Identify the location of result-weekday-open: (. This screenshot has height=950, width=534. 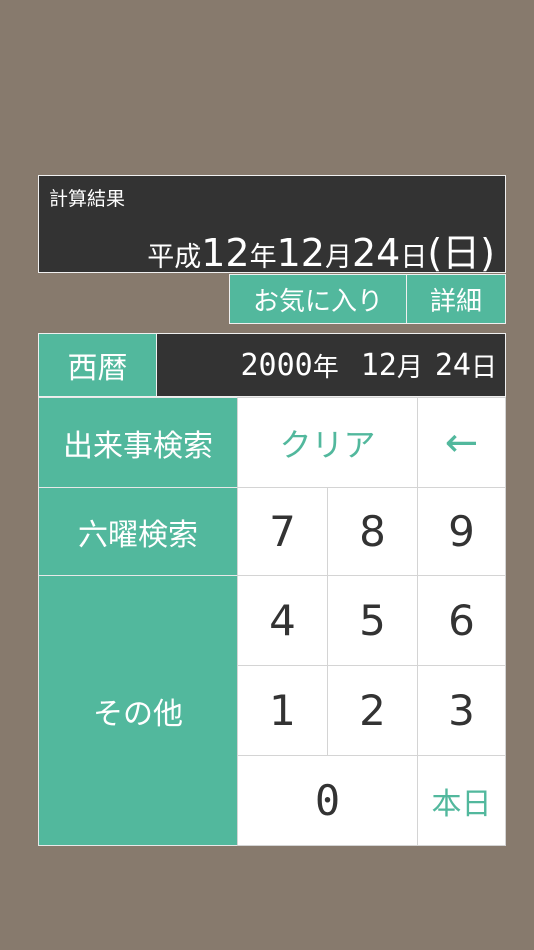
(435, 253).